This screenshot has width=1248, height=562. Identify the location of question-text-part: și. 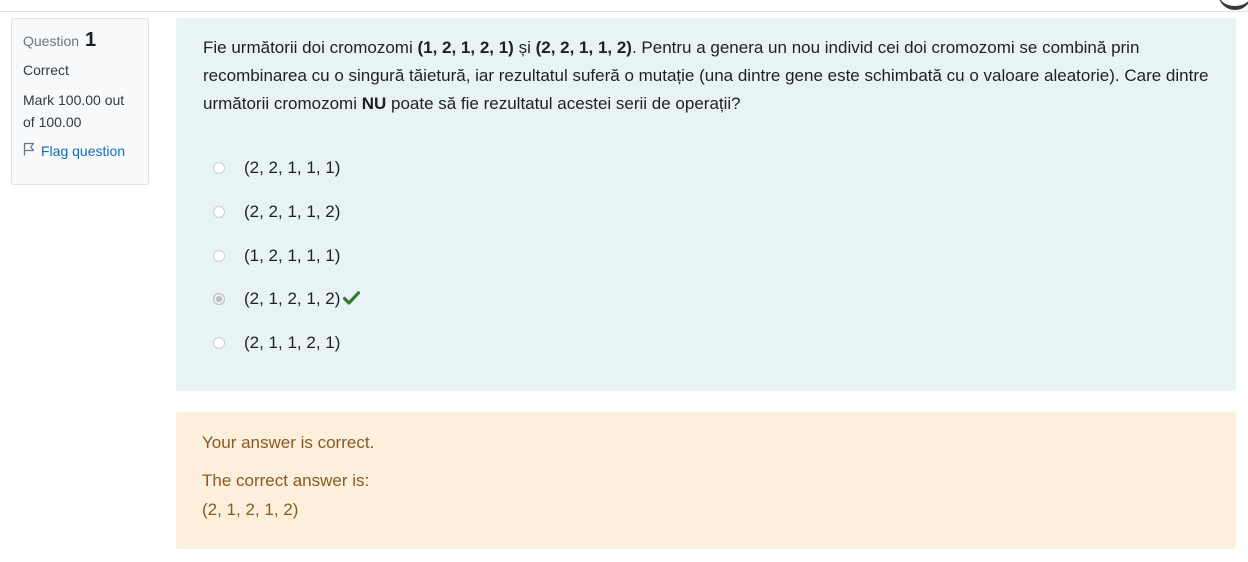
(524, 47).